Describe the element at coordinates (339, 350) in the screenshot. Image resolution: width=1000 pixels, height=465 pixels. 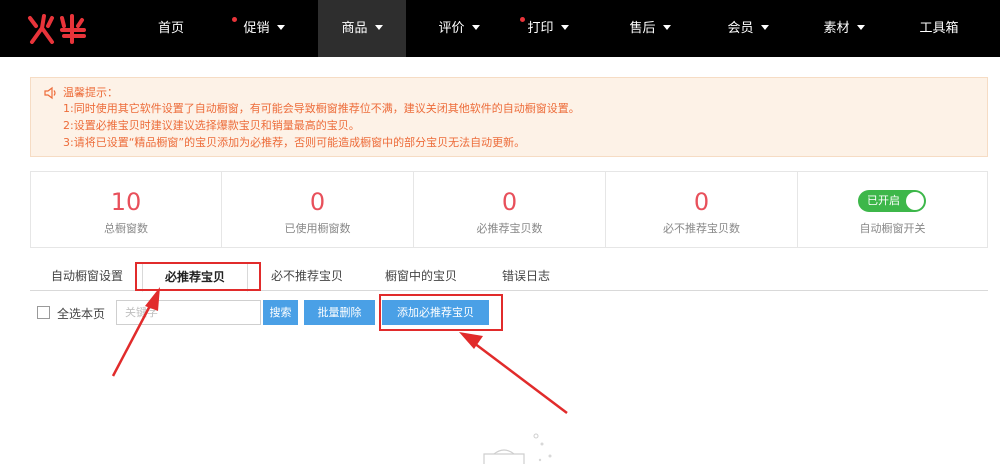
I see `annotation-arrows` at that location.